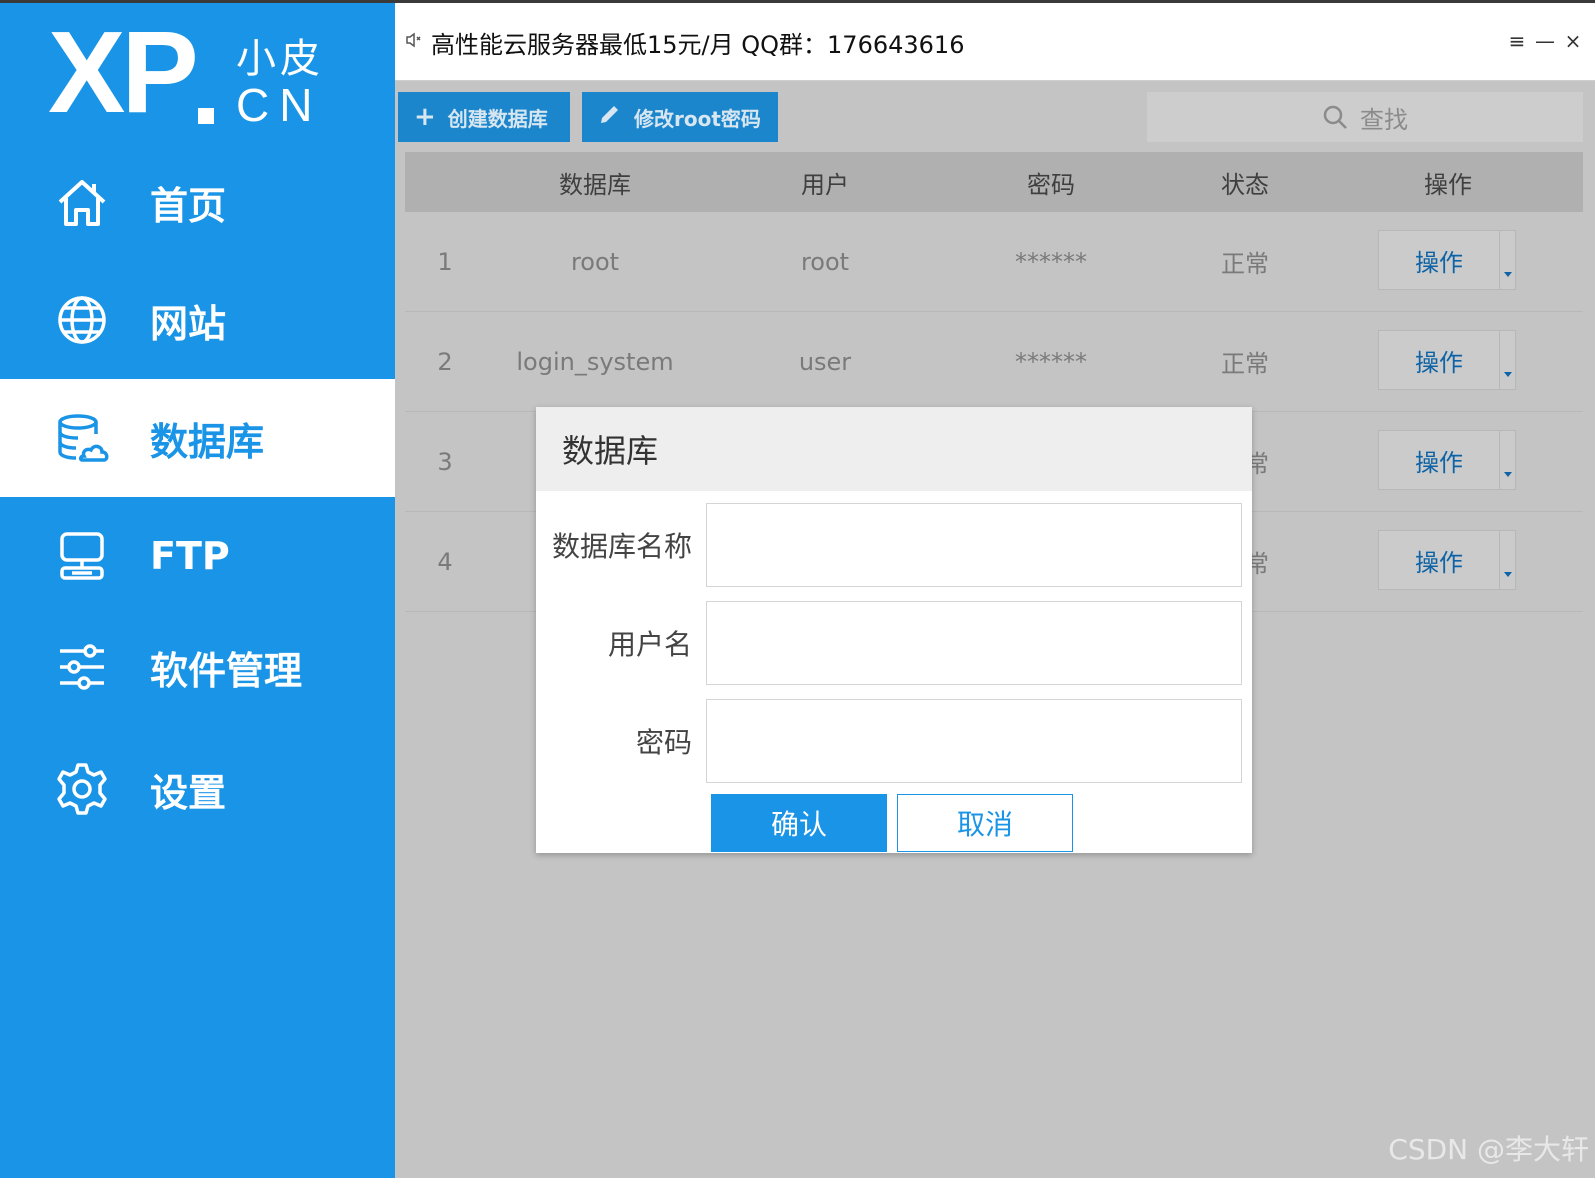 The height and width of the screenshot is (1178, 1595). I want to click on table-header: 数据库 用户 密码 状态 操作, so click(994, 182).